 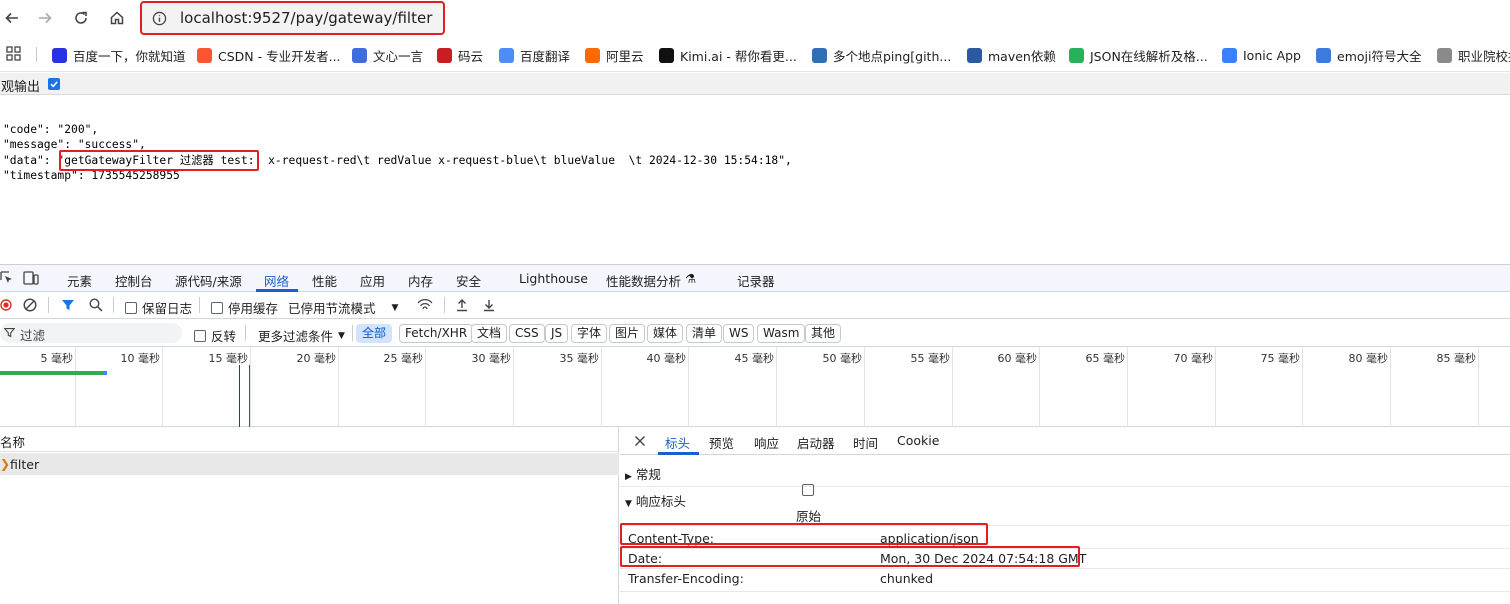 I want to click on invert-toggle: 反转, so click(x=215, y=335).